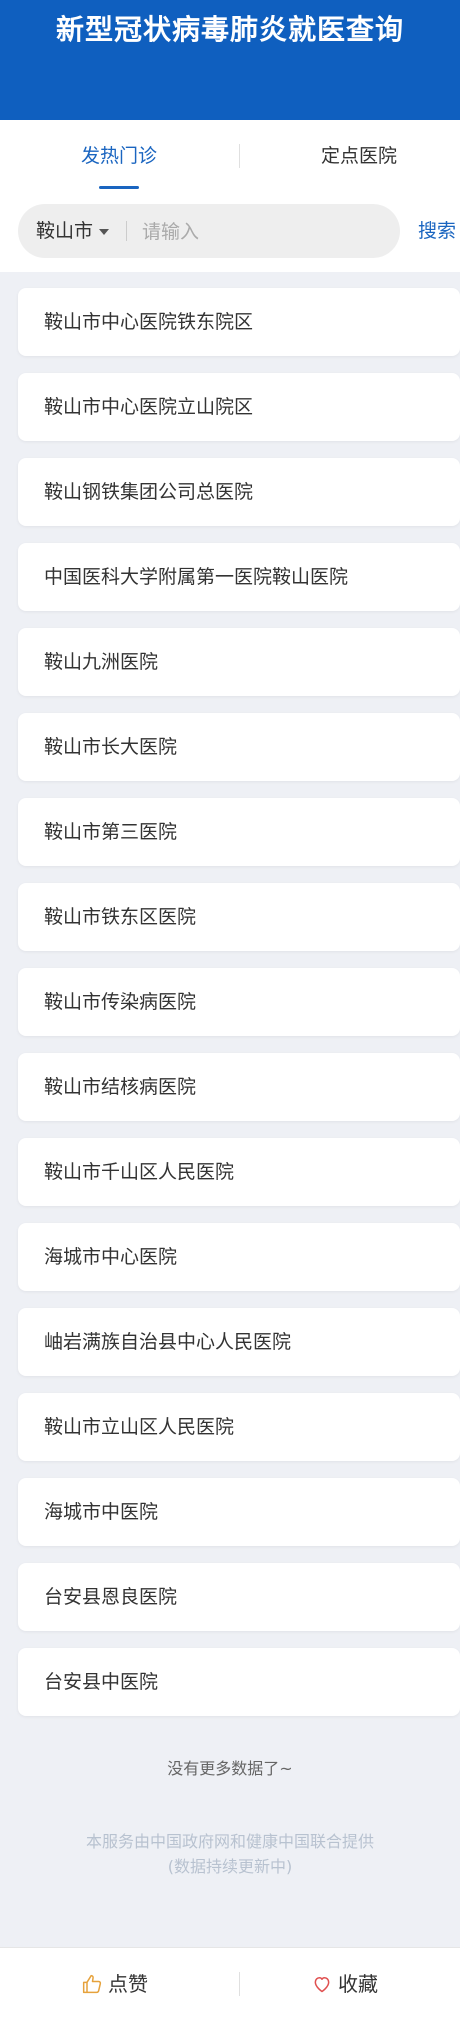 The height and width of the screenshot is (2020, 460). Describe the element at coordinates (139, 1172) in the screenshot. I see `hospital-name: 鞍山市千山区人民医院` at that location.